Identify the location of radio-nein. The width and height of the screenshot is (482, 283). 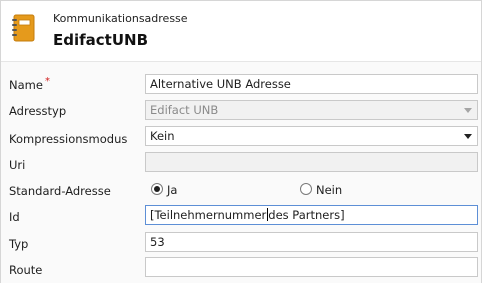
(306, 189).